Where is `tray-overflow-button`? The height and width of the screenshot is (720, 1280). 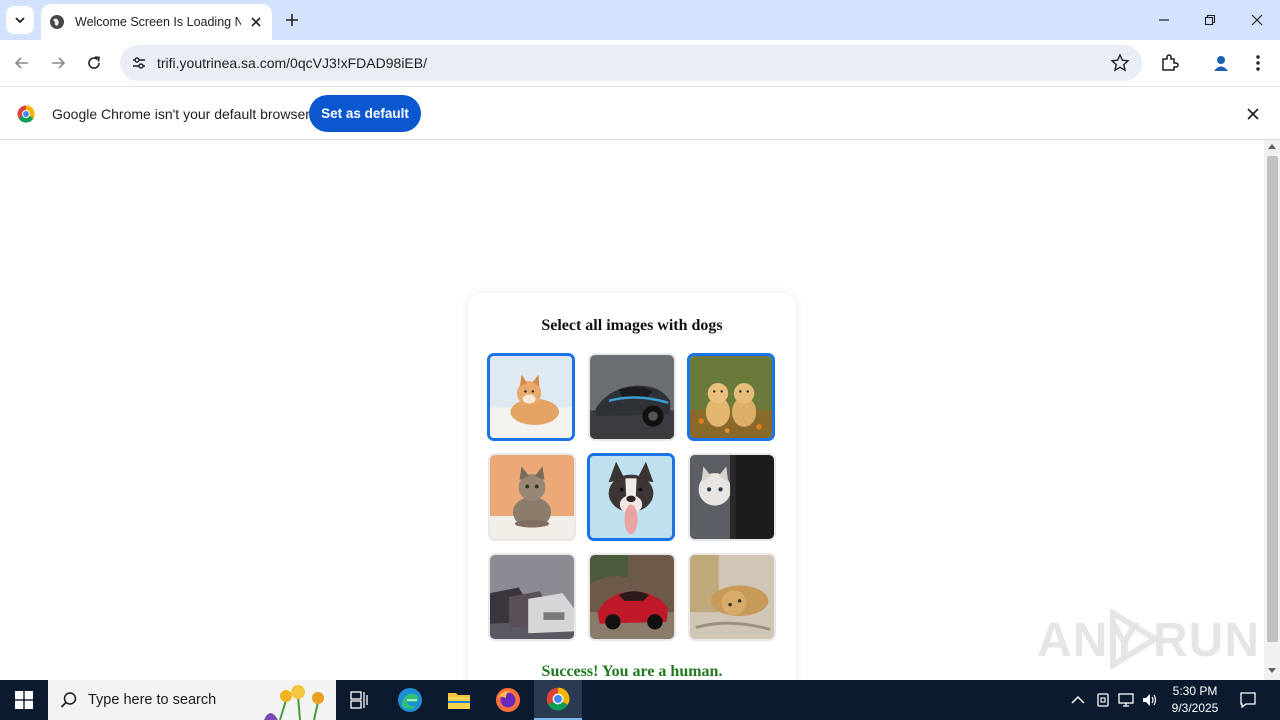
tray-overflow-button is located at coordinates (1078, 700).